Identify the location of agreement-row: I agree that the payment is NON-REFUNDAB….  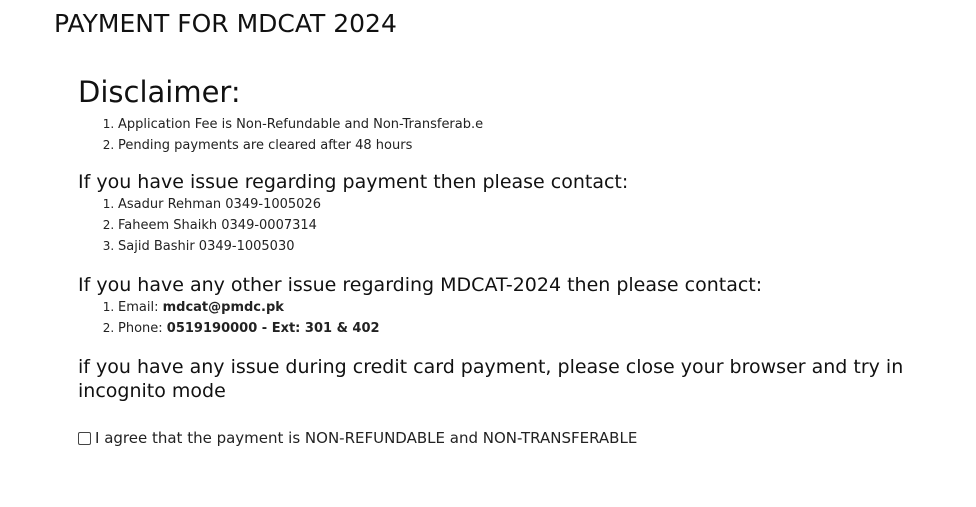
(508, 438).